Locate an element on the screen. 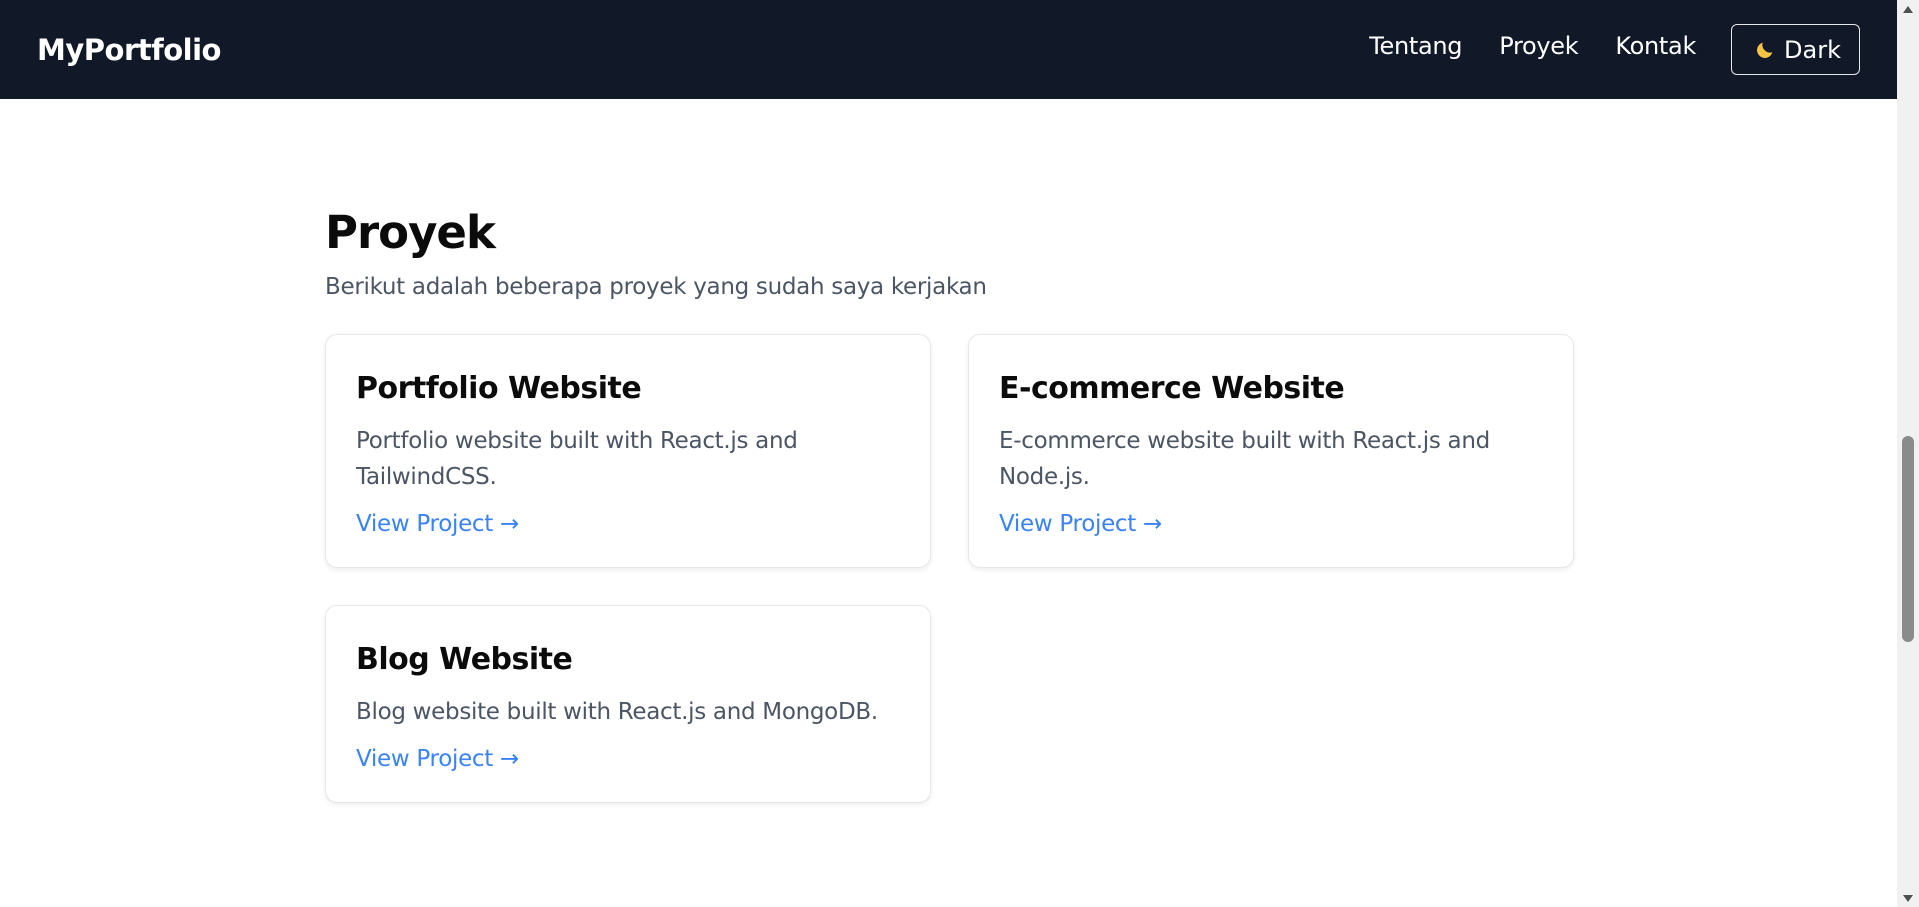  page-title: Proyek is located at coordinates (410, 232).